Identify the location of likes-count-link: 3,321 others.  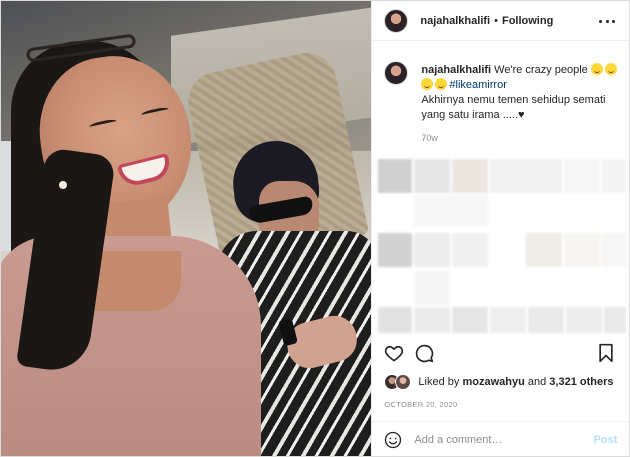
(581, 382).